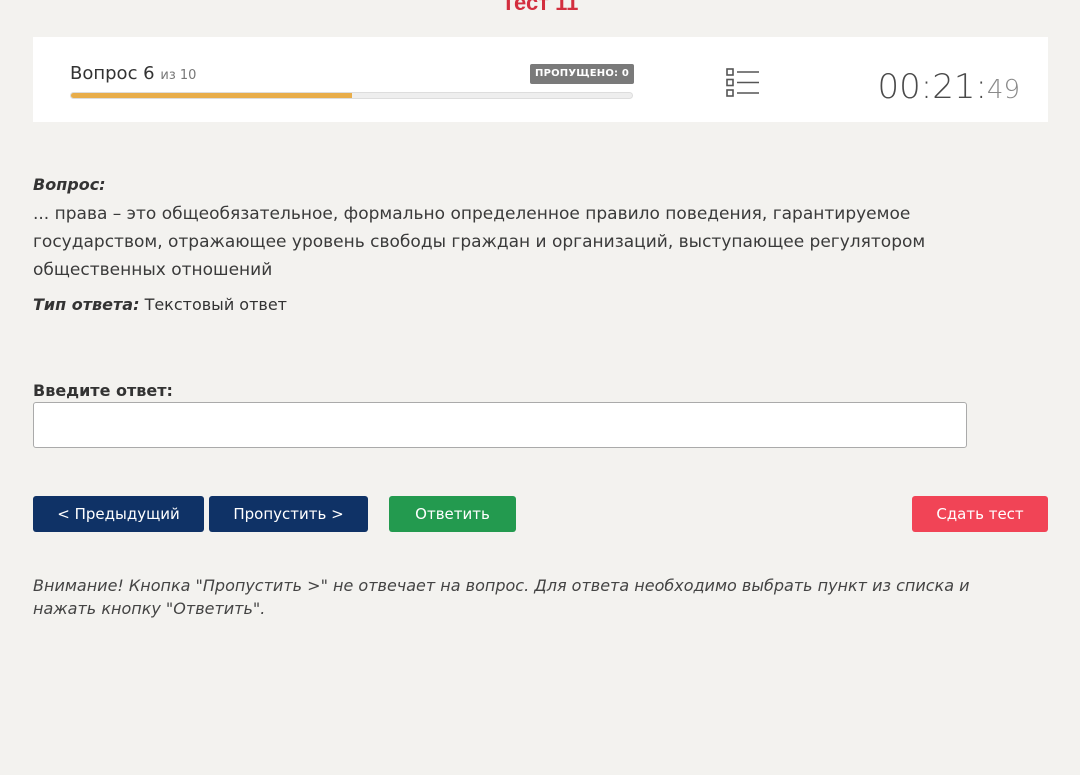 The height and width of the screenshot is (775, 1080). I want to click on answer-button: Ответить, so click(452, 514).